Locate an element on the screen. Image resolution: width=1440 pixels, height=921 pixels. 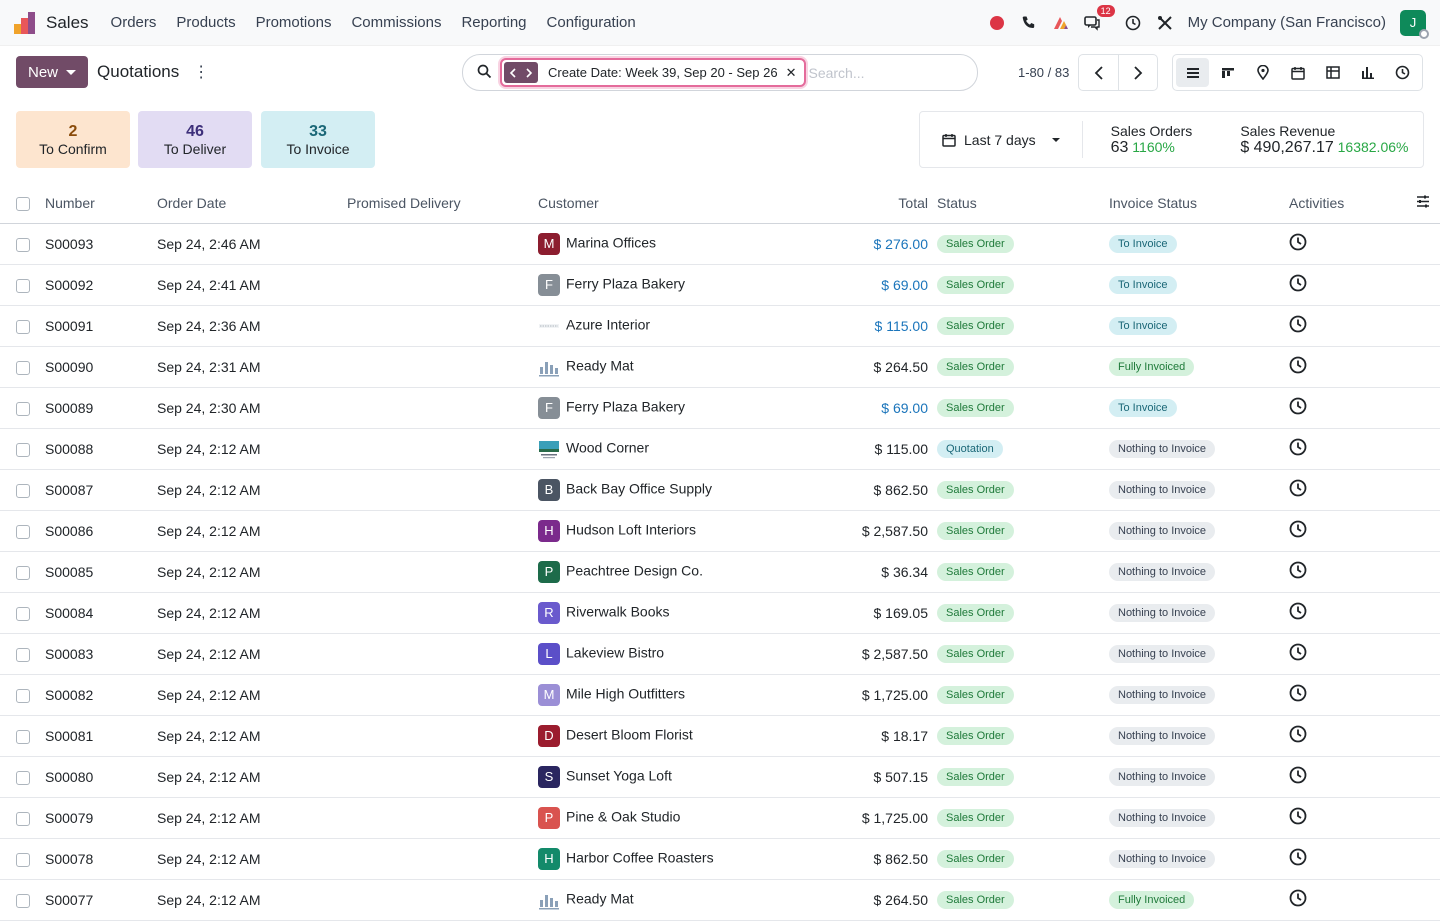
menu-orders: Orders is located at coordinates (134, 22).